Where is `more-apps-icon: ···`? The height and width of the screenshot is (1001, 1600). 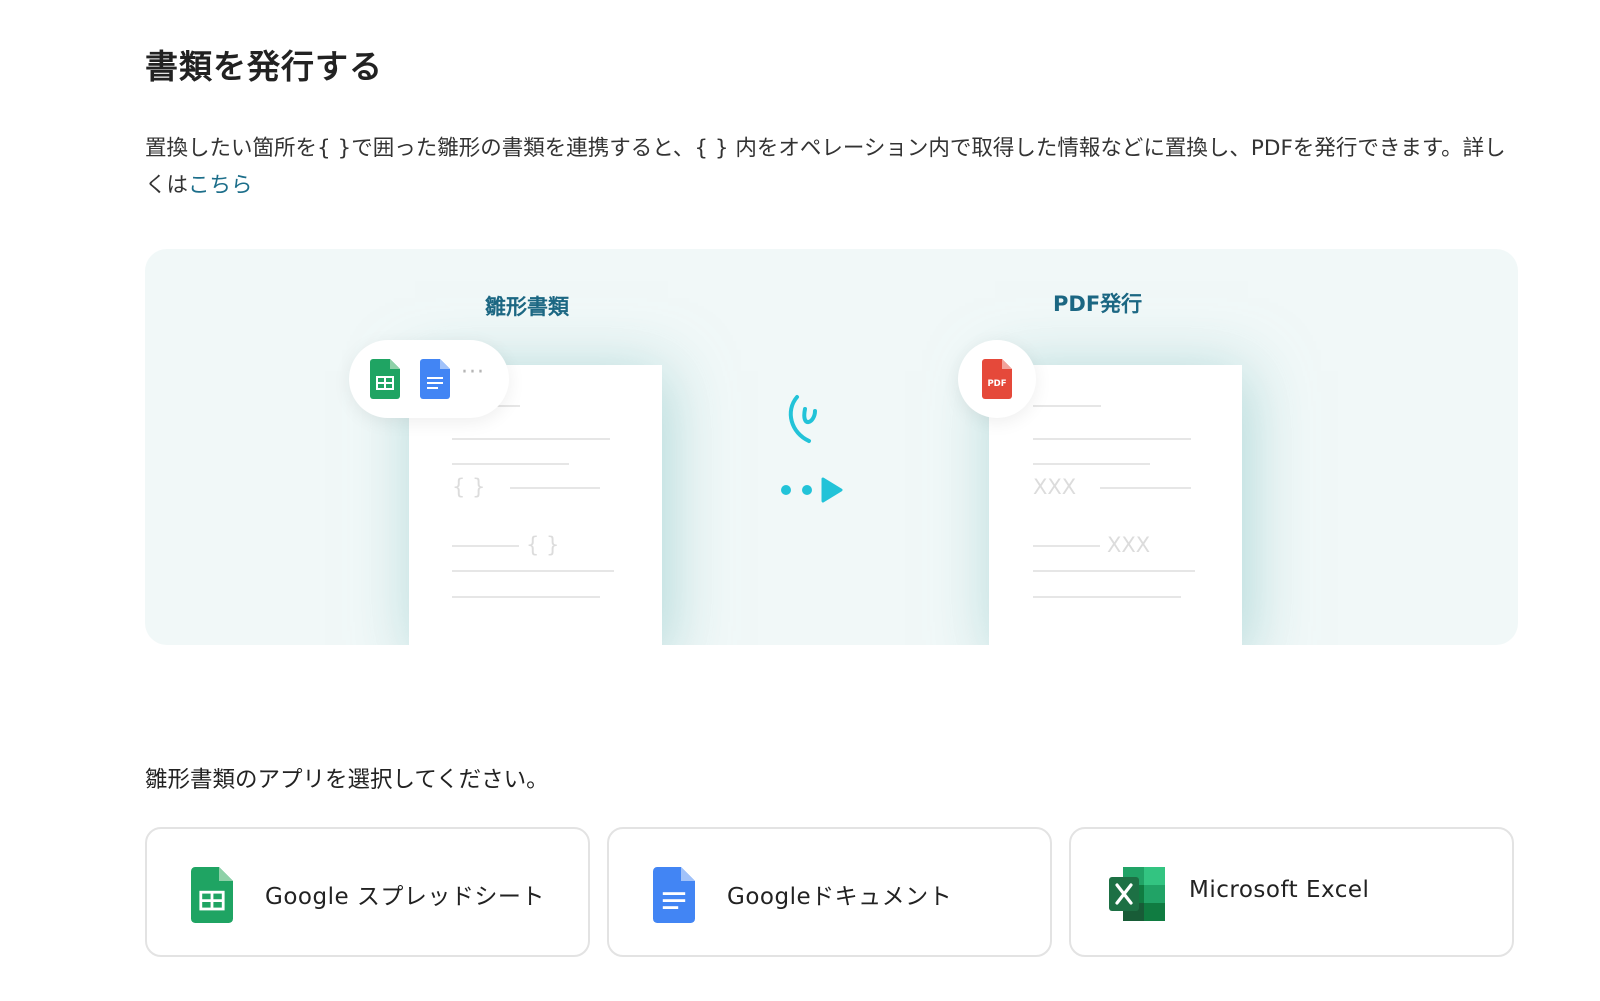 more-apps-icon: ··· is located at coordinates (473, 372).